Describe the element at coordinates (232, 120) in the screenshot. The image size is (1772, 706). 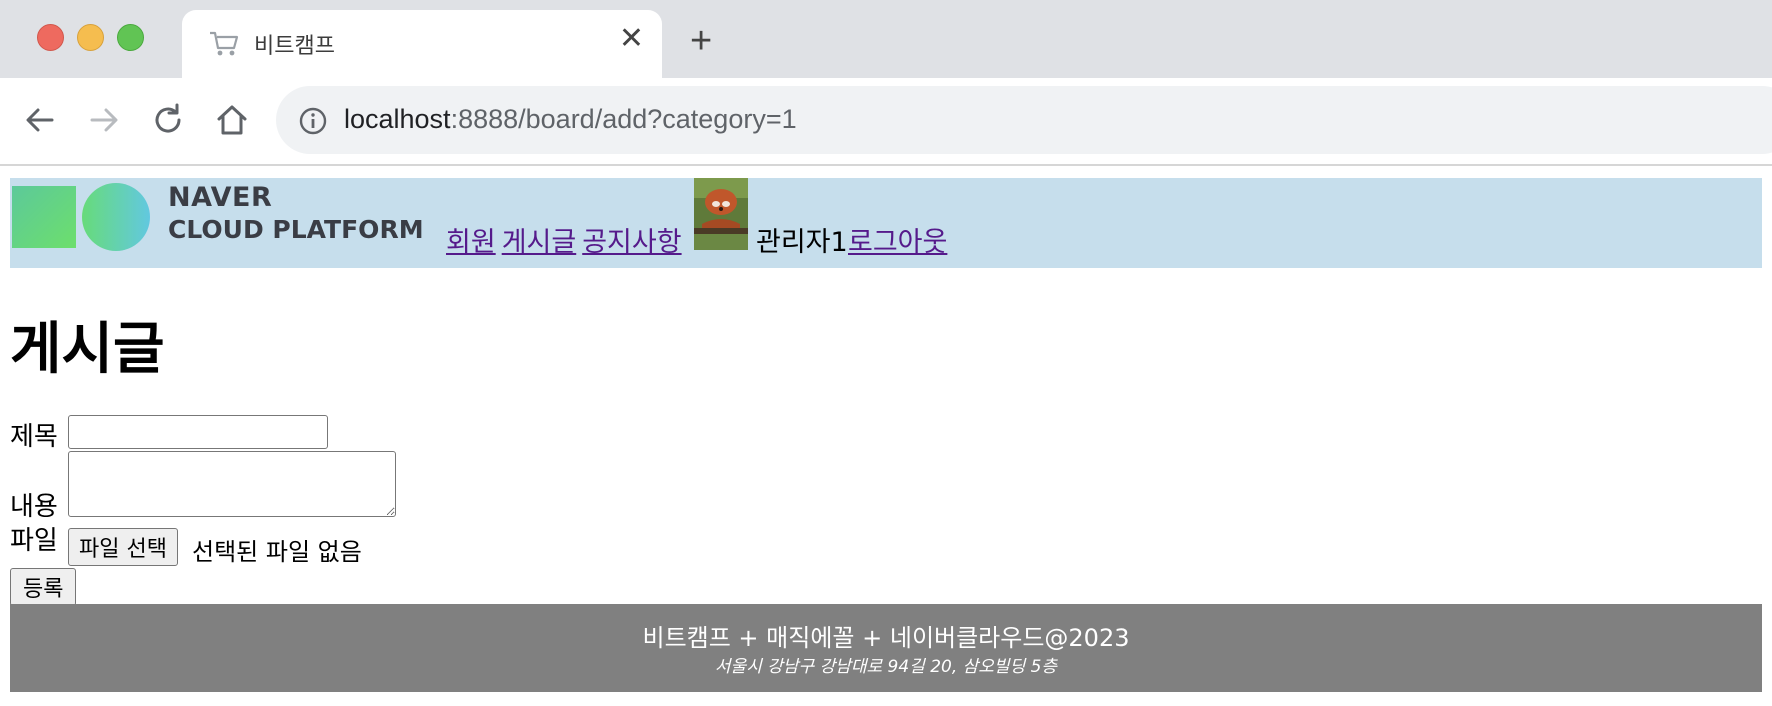
I see `home-icon` at that location.